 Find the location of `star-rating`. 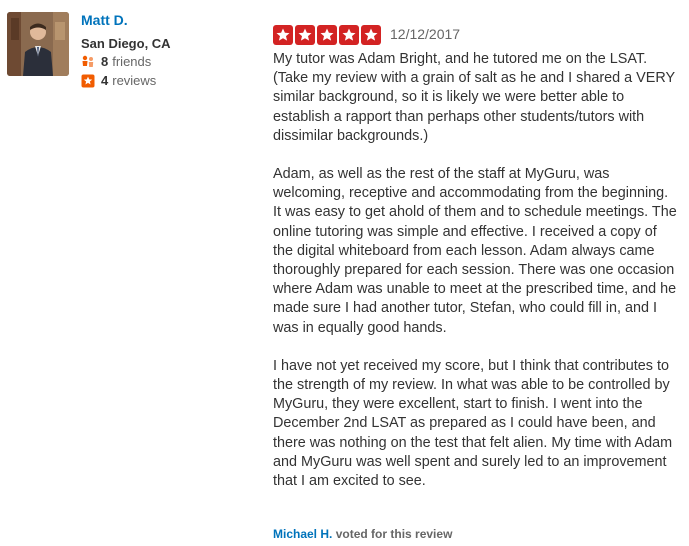

star-rating is located at coordinates (327, 35).